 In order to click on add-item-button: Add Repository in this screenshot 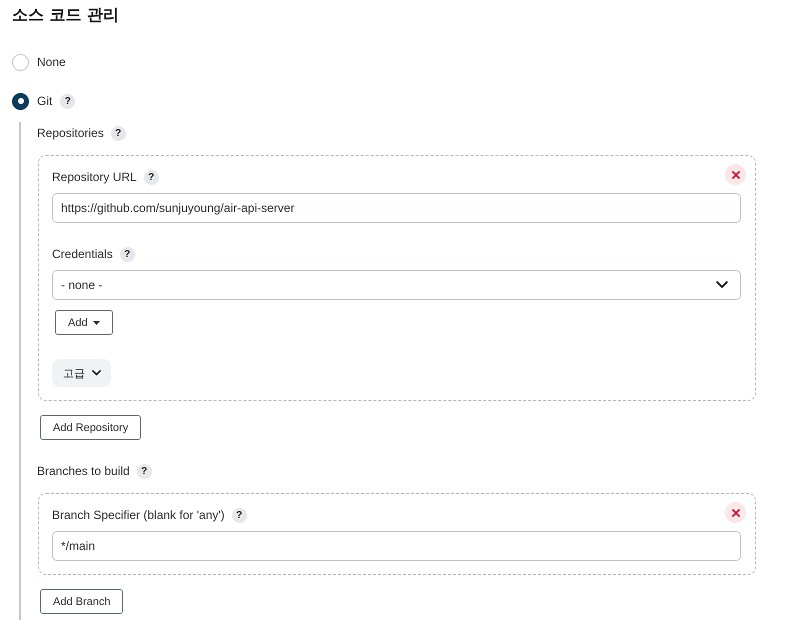, I will do `click(91, 427)`.